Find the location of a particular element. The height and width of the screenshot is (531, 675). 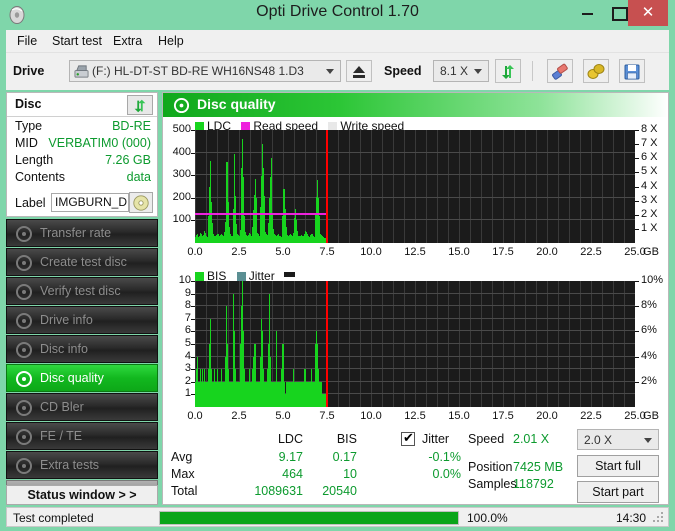

samples-label: Samples is located at coordinates (492, 484).